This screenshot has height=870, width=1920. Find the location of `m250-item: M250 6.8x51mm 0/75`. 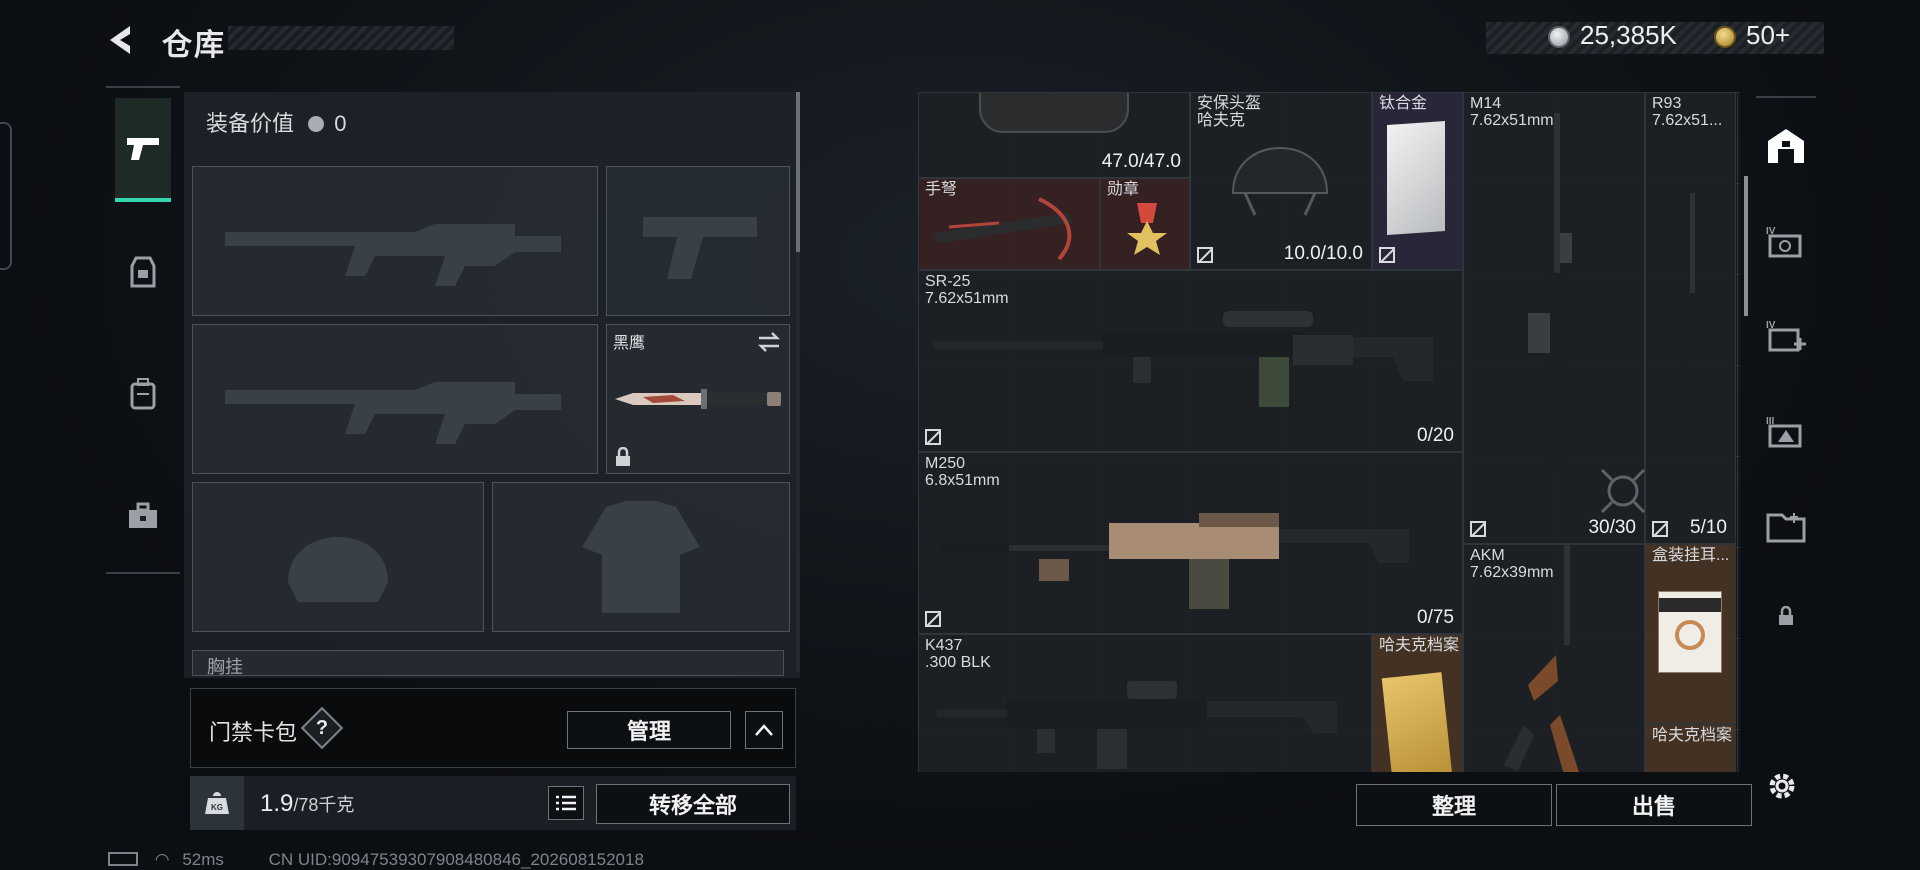

m250-item: M250 6.8x51mm 0/75 is located at coordinates (1190, 543).